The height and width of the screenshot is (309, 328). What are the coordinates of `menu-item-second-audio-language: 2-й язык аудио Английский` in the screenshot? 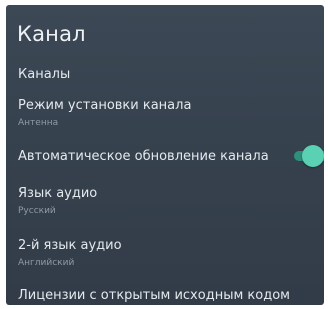 It's located at (168, 253).